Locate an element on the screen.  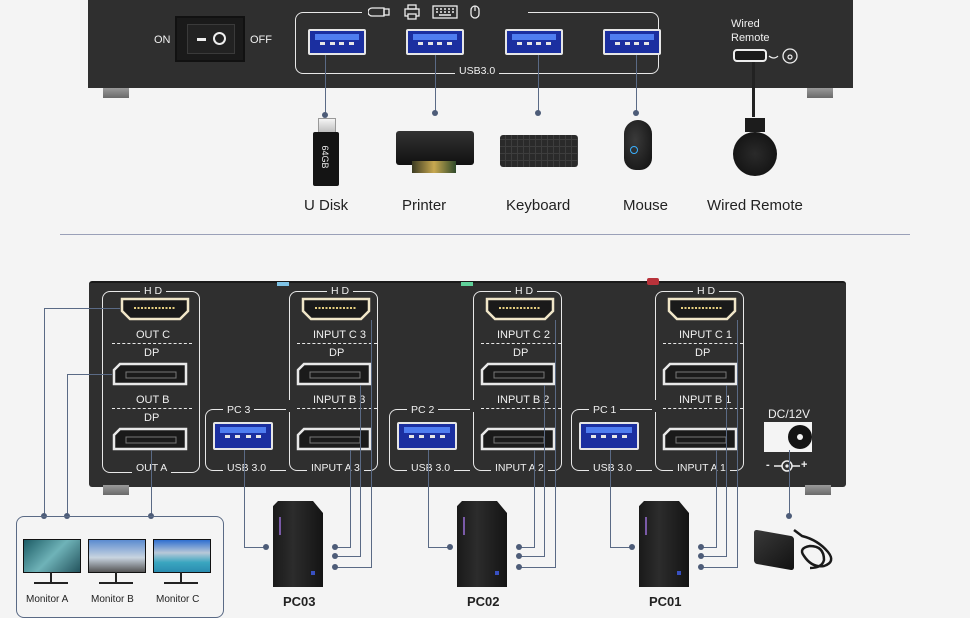
pc2-led is located at coordinates (467, 284).